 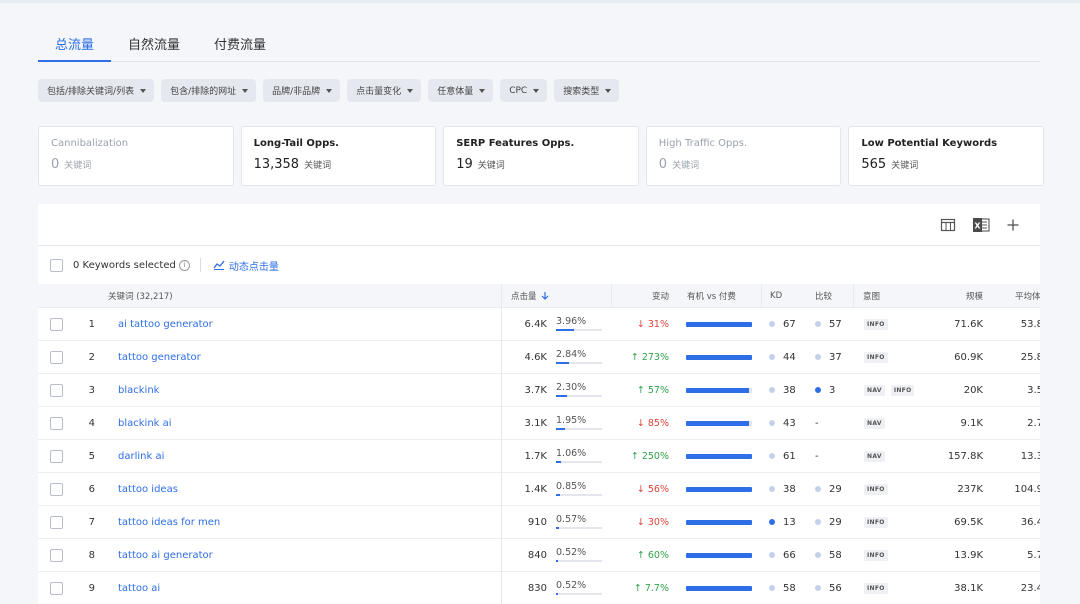 I want to click on comparison-value: -, so click(x=817, y=423).